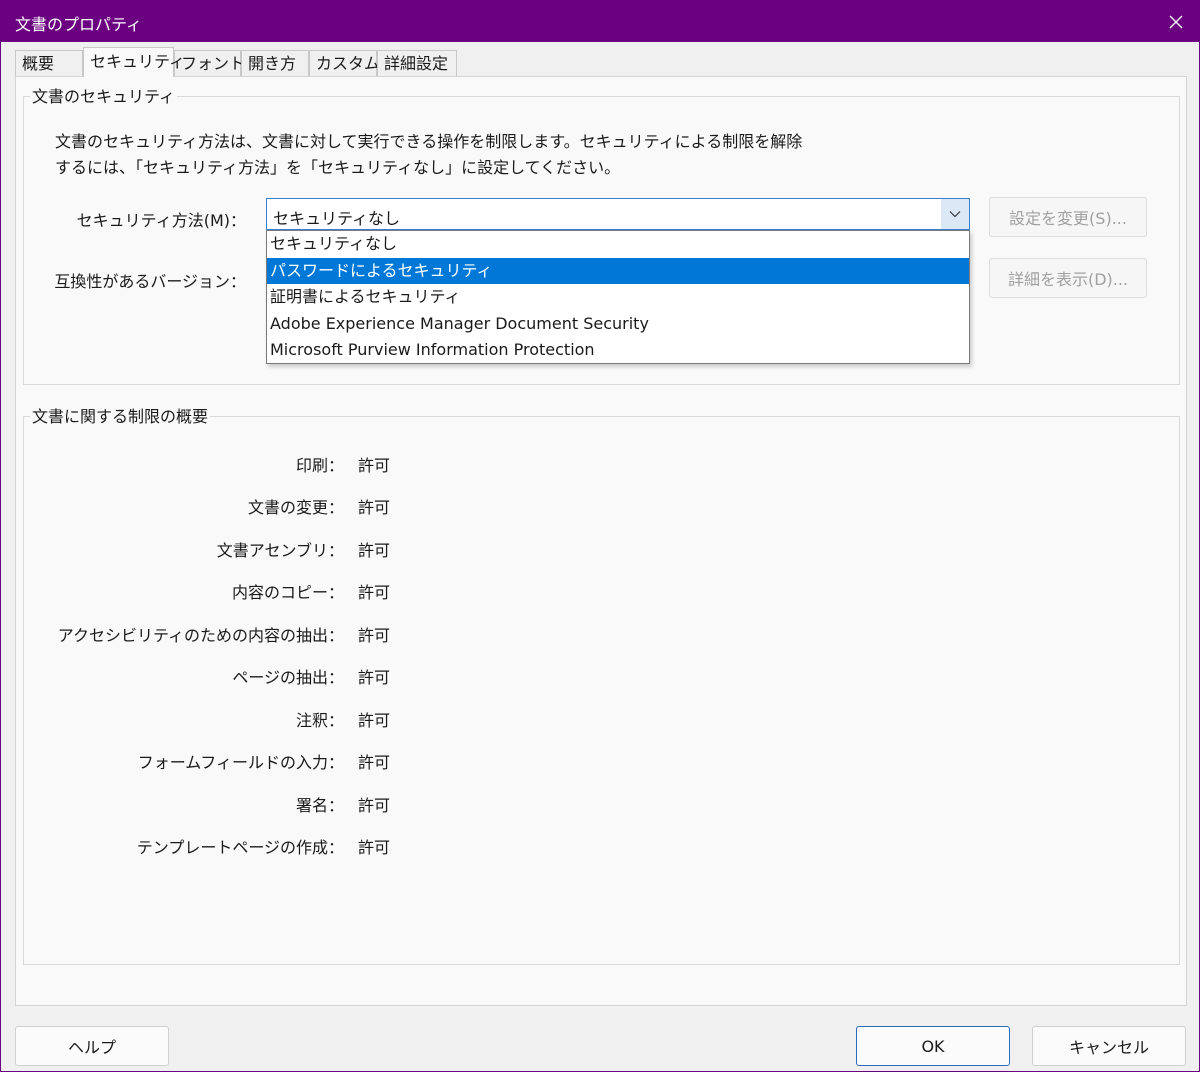  Describe the element at coordinates (104, 97) in the screenshot. I see `security-group-legend: 文書のセキュリティ` at that location.